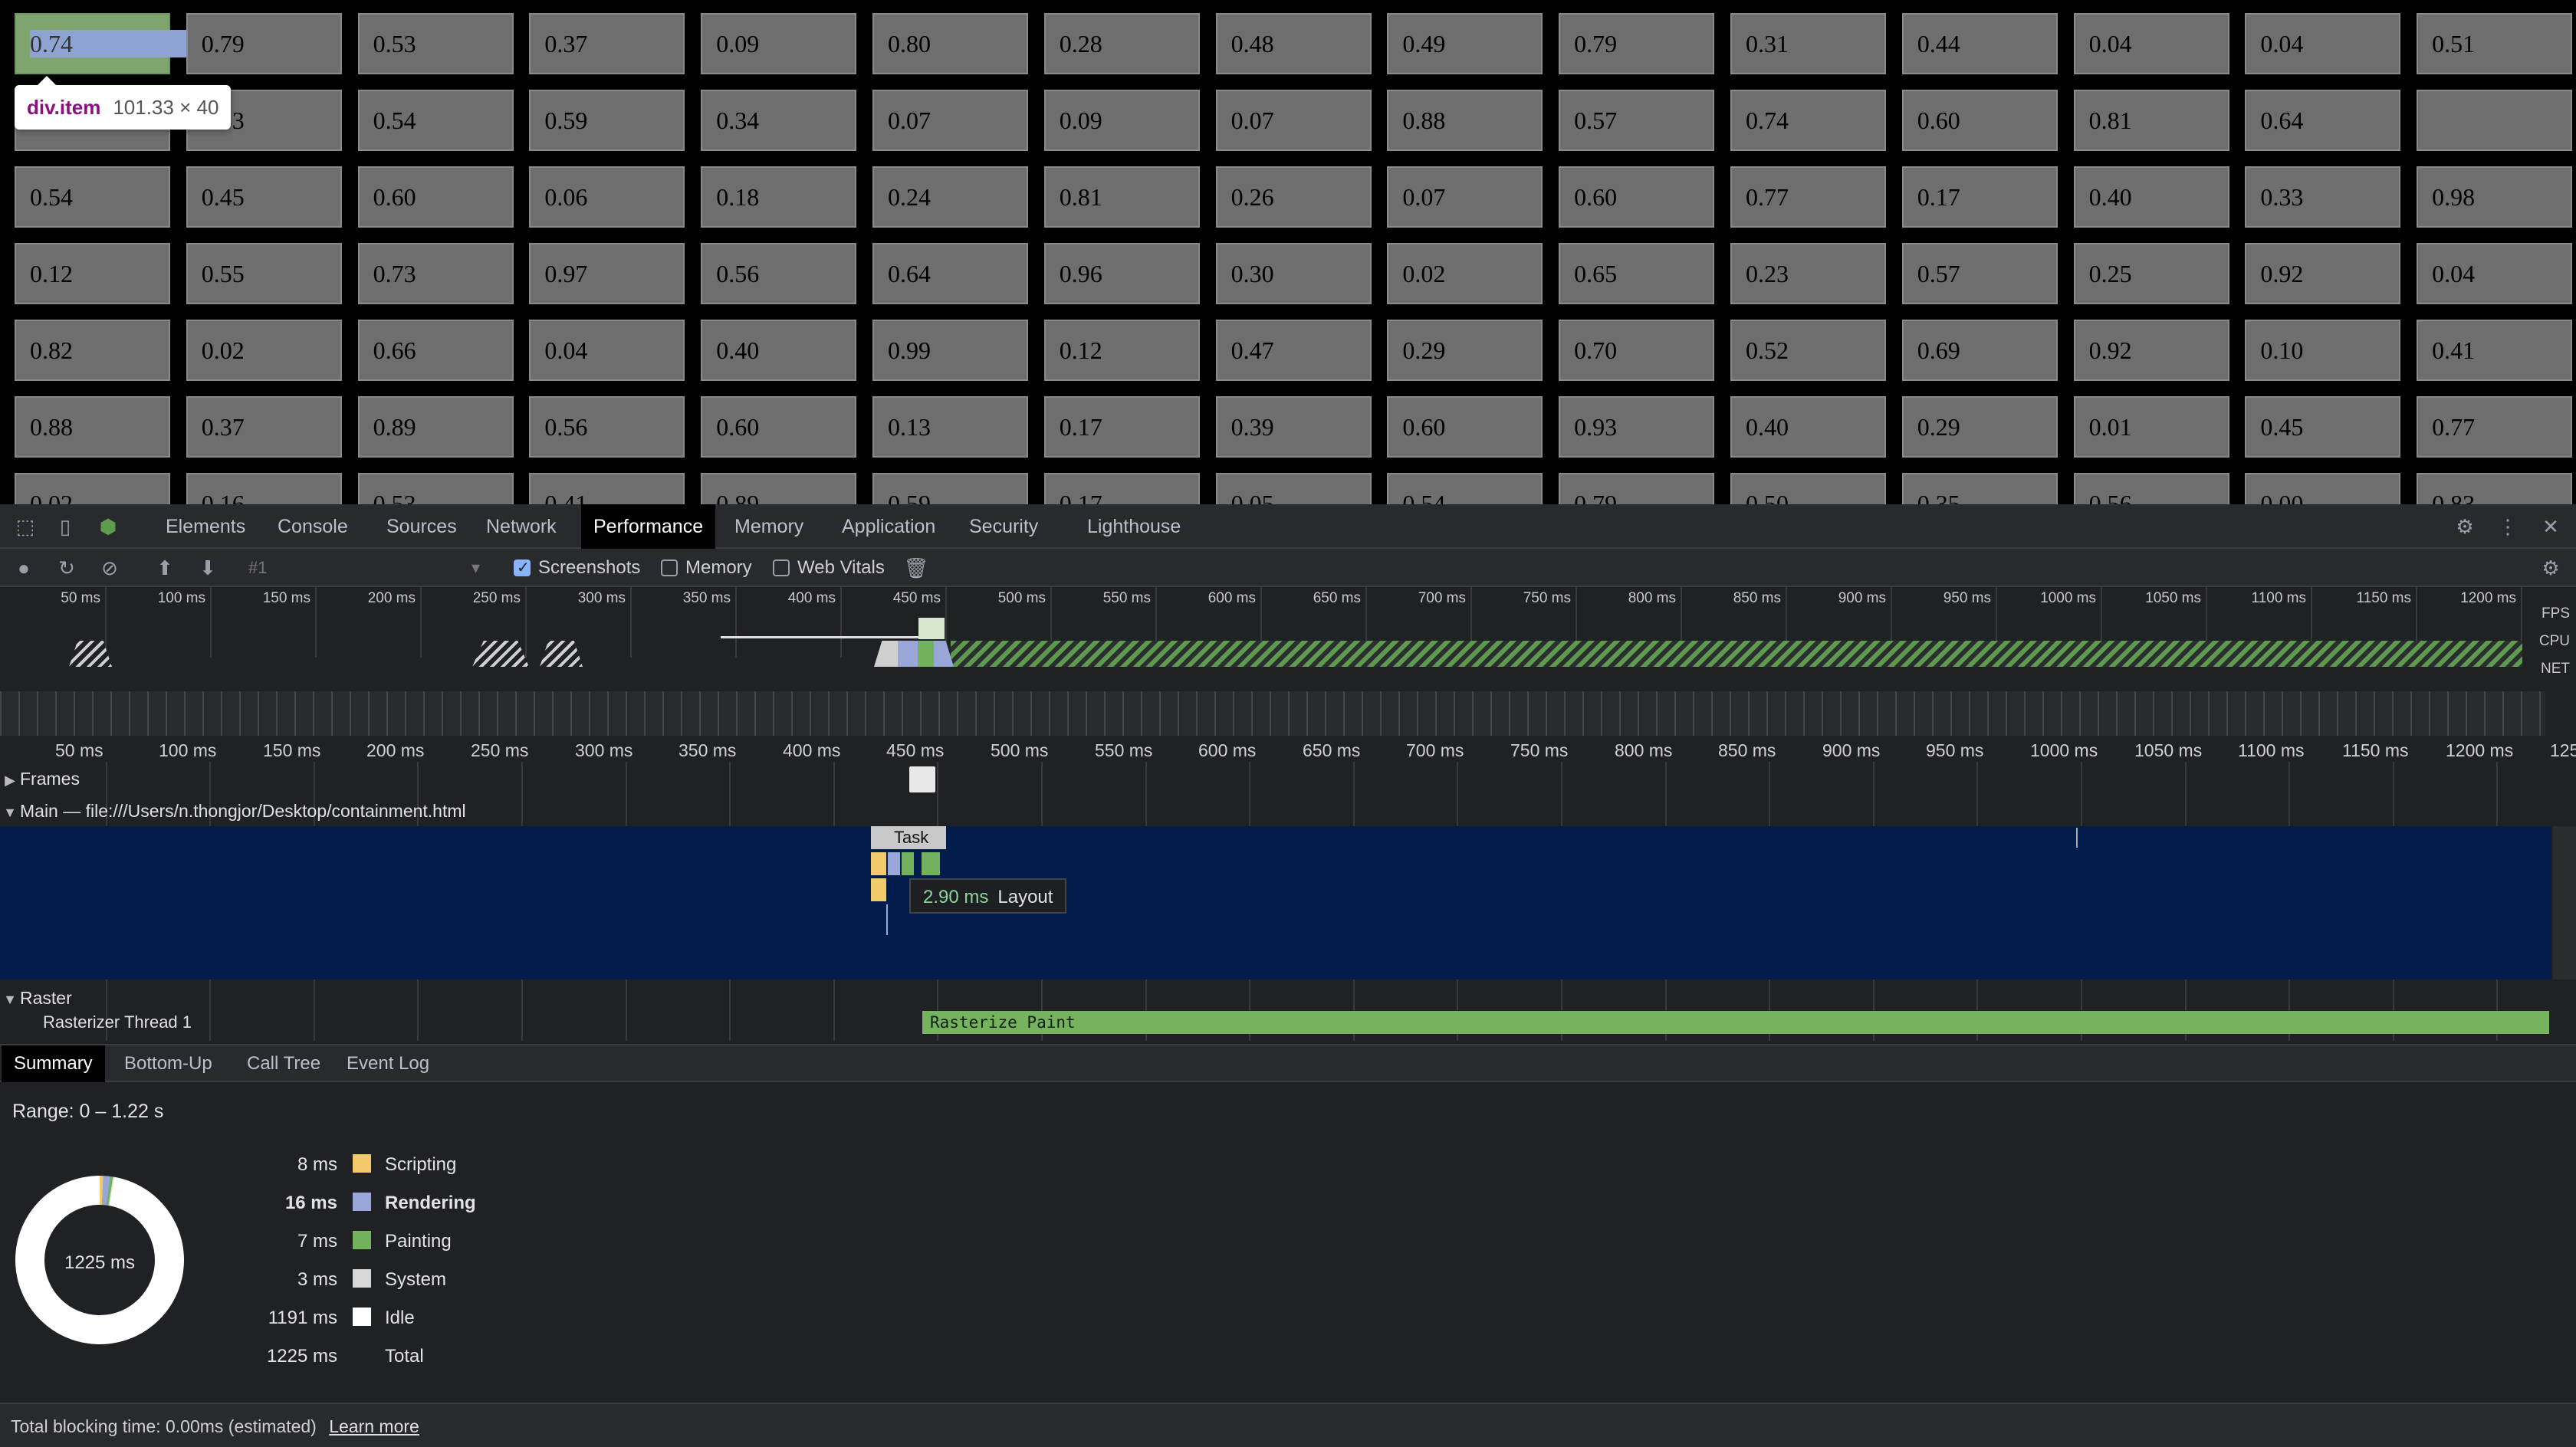 The height and width of the screenshot is (1447, 2576). What do you see at coordinates (1275, 902) in the screenshot?
I see `main-flame-chart: Task` at bounding box center [1275, 902].